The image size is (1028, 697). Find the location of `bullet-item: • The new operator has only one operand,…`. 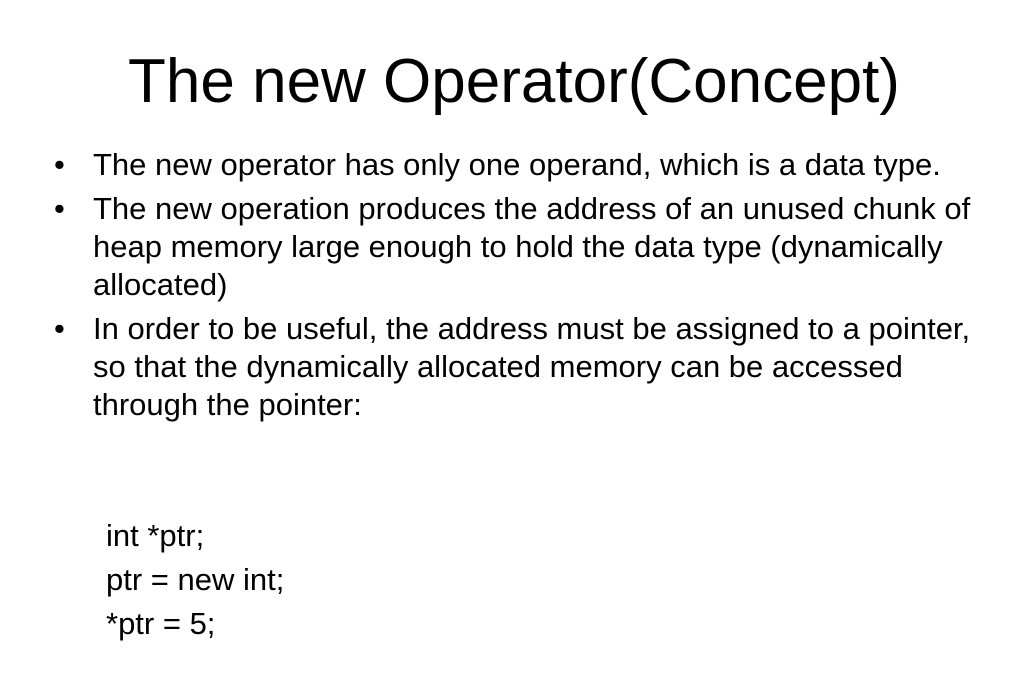

bullet-item: • The new operator has only one operand,… is located at coordinates (519, 165).